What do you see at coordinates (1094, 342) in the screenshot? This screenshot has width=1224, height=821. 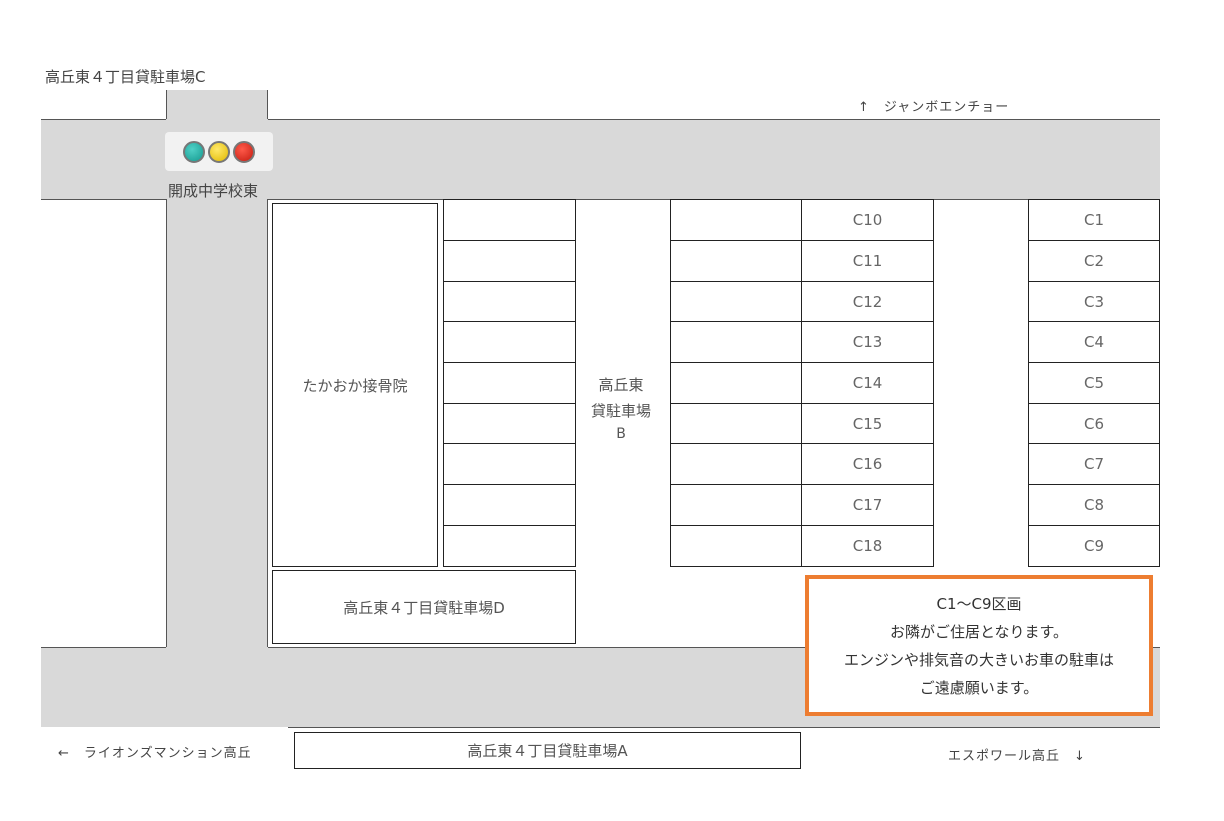 I see `space-c4: C4` at bounding box center [1094, 342].